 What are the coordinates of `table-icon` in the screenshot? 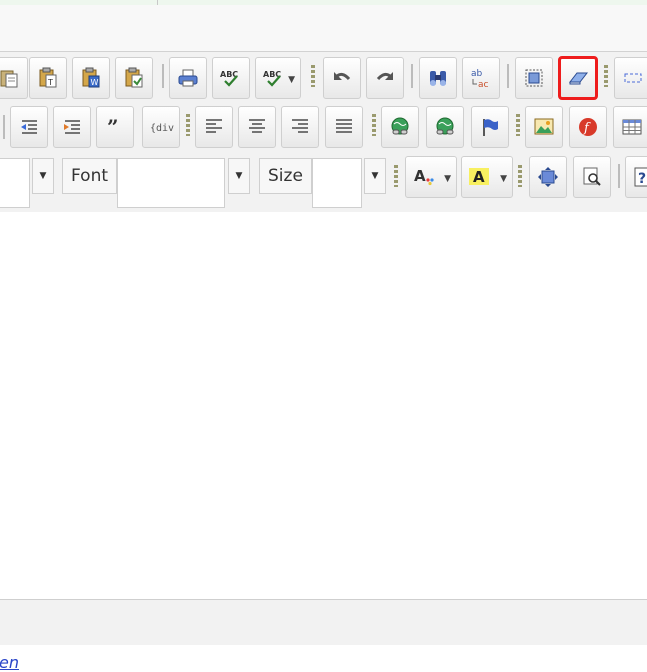 It's located at (632, 127).